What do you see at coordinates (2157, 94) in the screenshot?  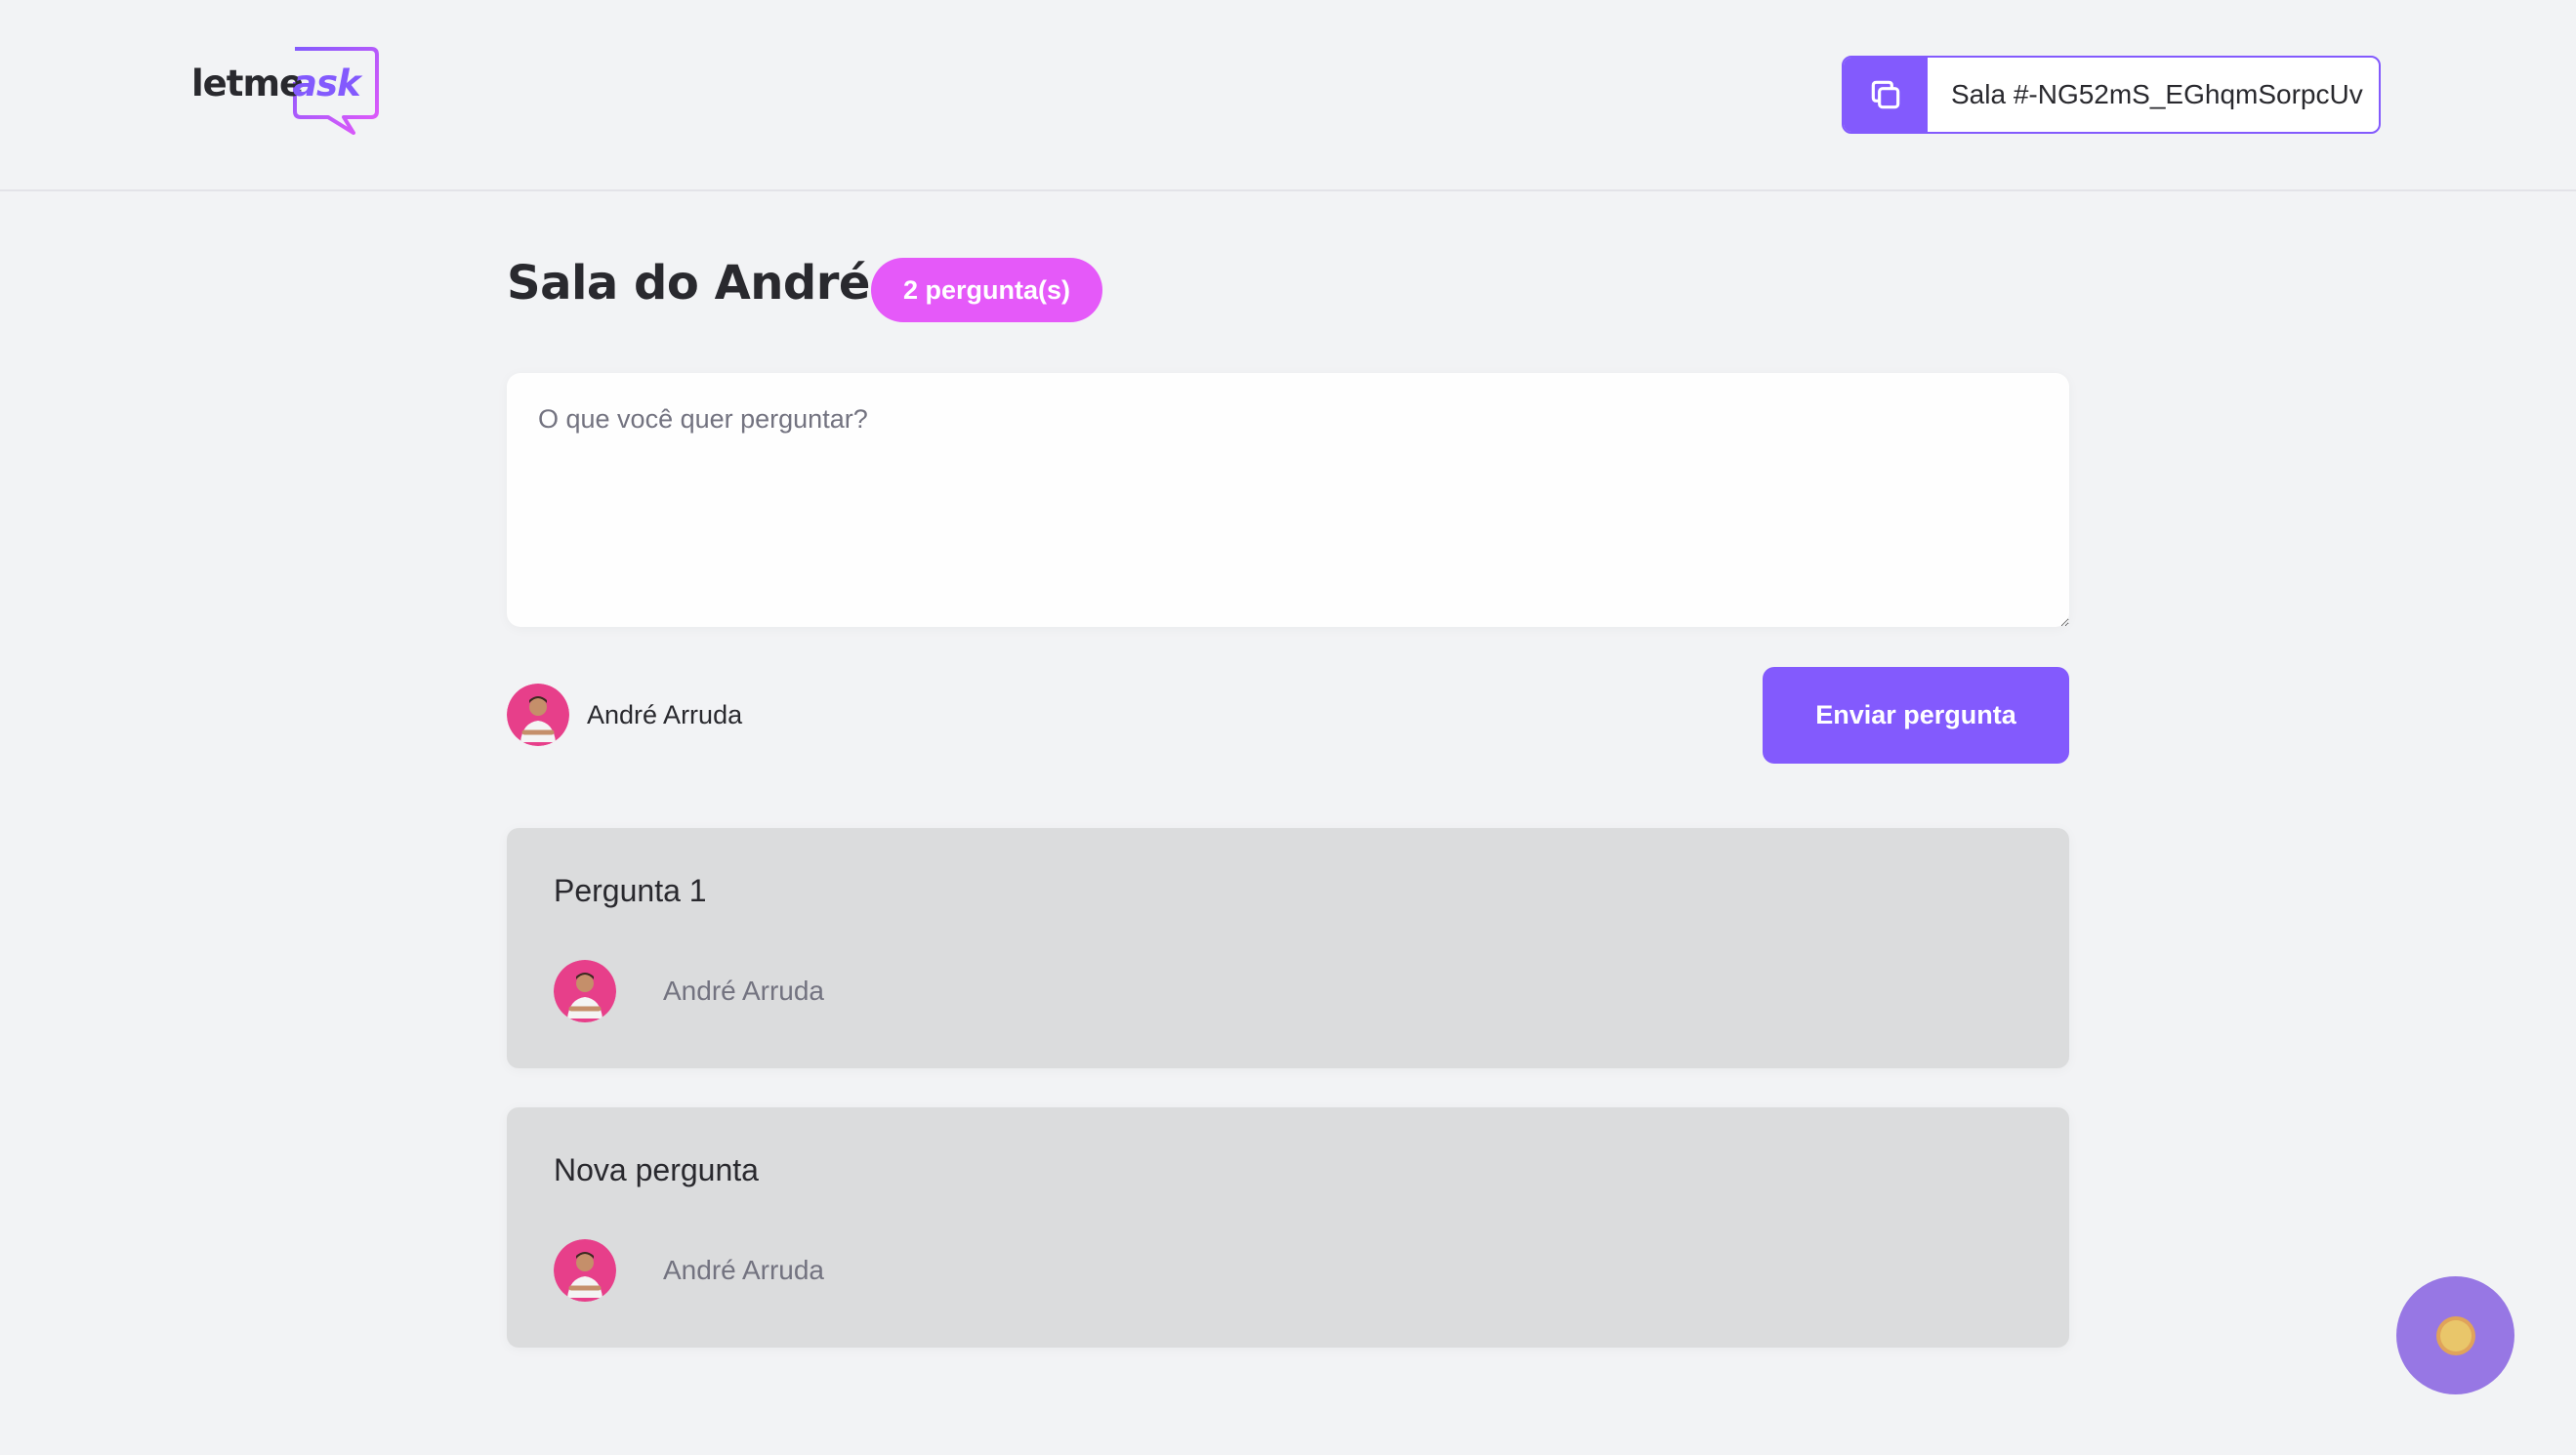 I see `room-code-label: Sala #-NG52mS_EGhqmSorpcUv` at bounding box center [2157, 94].